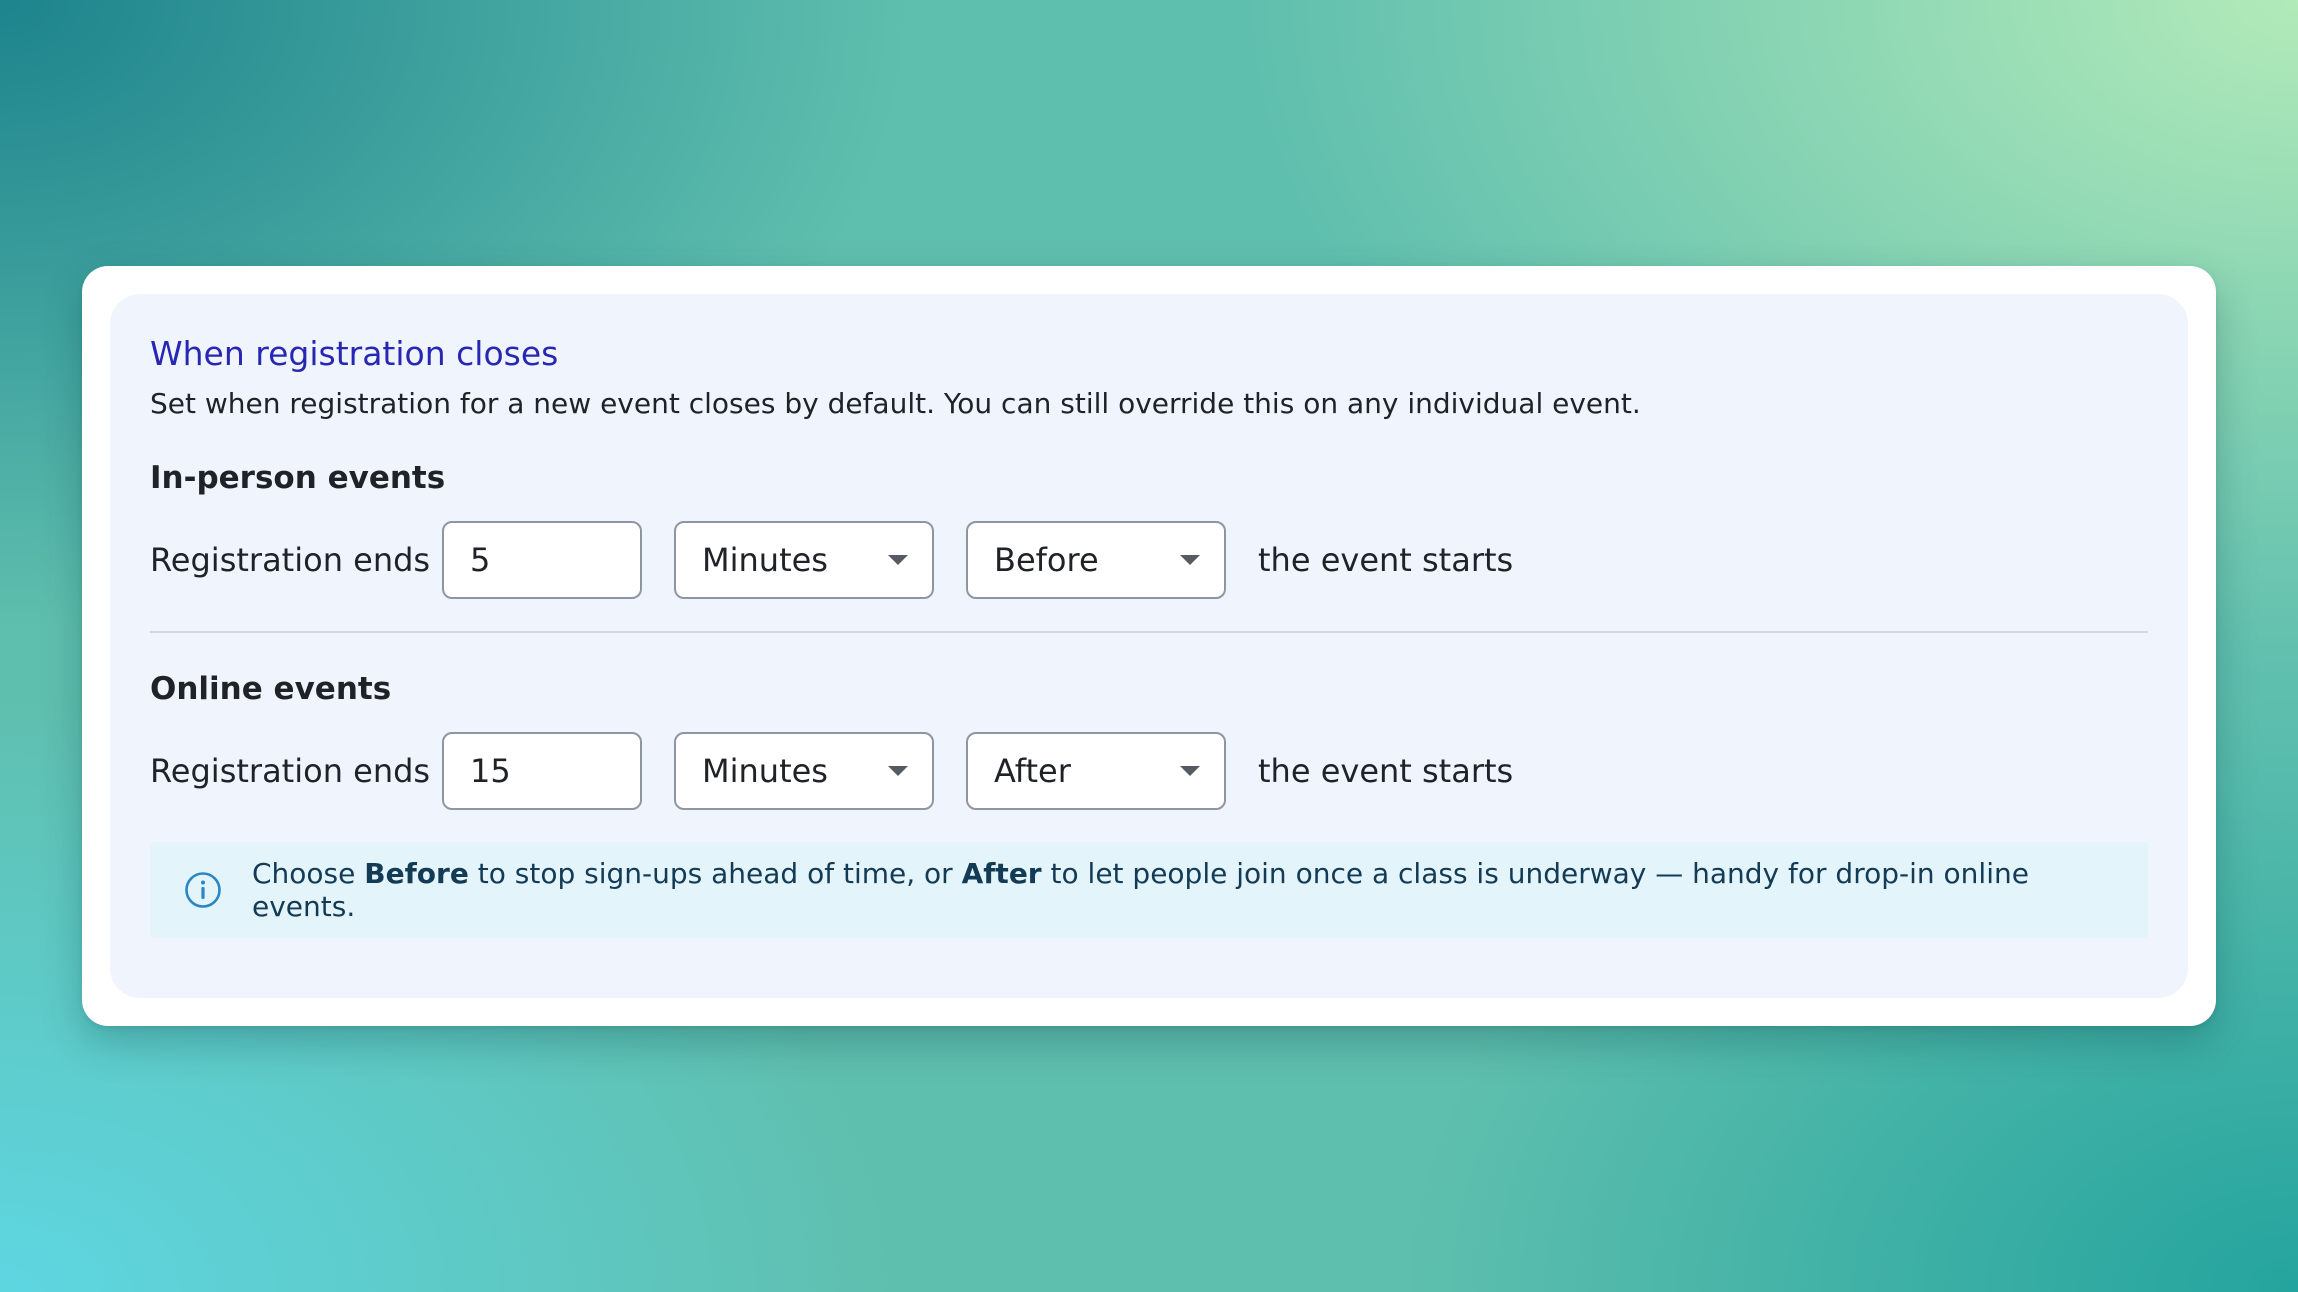  What do you see at coordinates (271, 689) in the screenshot?
I see `online-heading: Online events` at bounding box center [271, 689].